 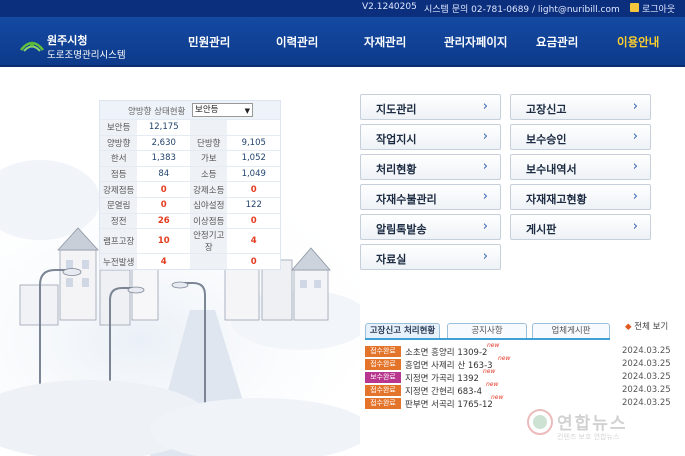 I want to click on nav-admin-page: 관리자페이지, so click(x=475, y=42).